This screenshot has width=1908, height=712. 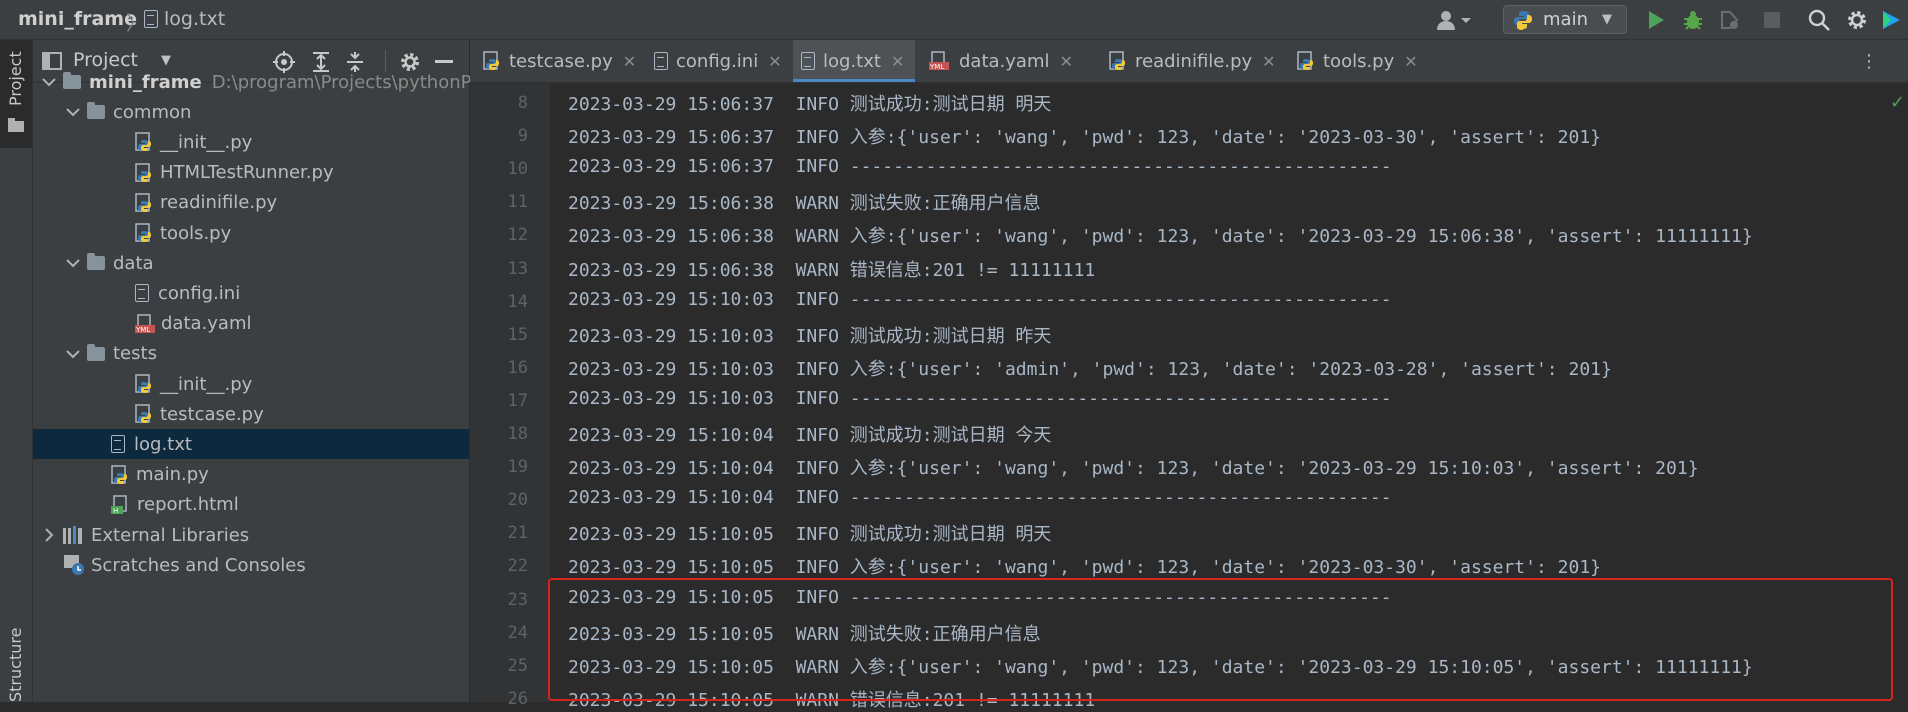 What do you see at coordinates (152, 112) in the screenshot?
I see `tree-item-label: common` at bounding box center [152, 112].